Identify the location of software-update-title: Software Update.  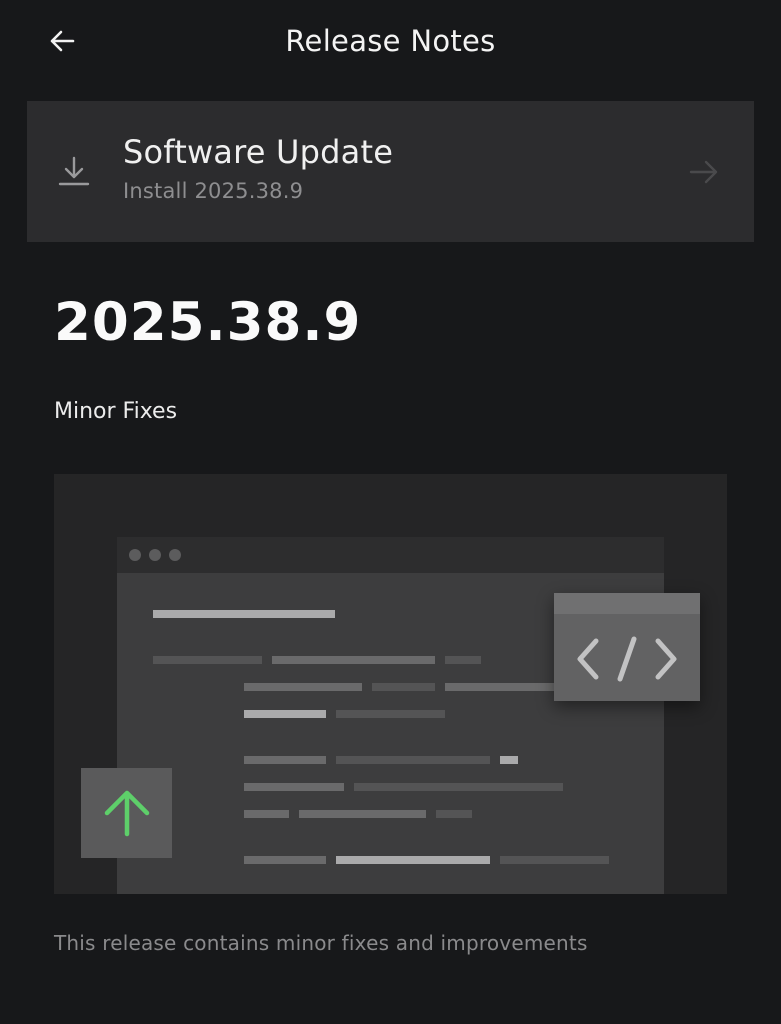
(258, 152).